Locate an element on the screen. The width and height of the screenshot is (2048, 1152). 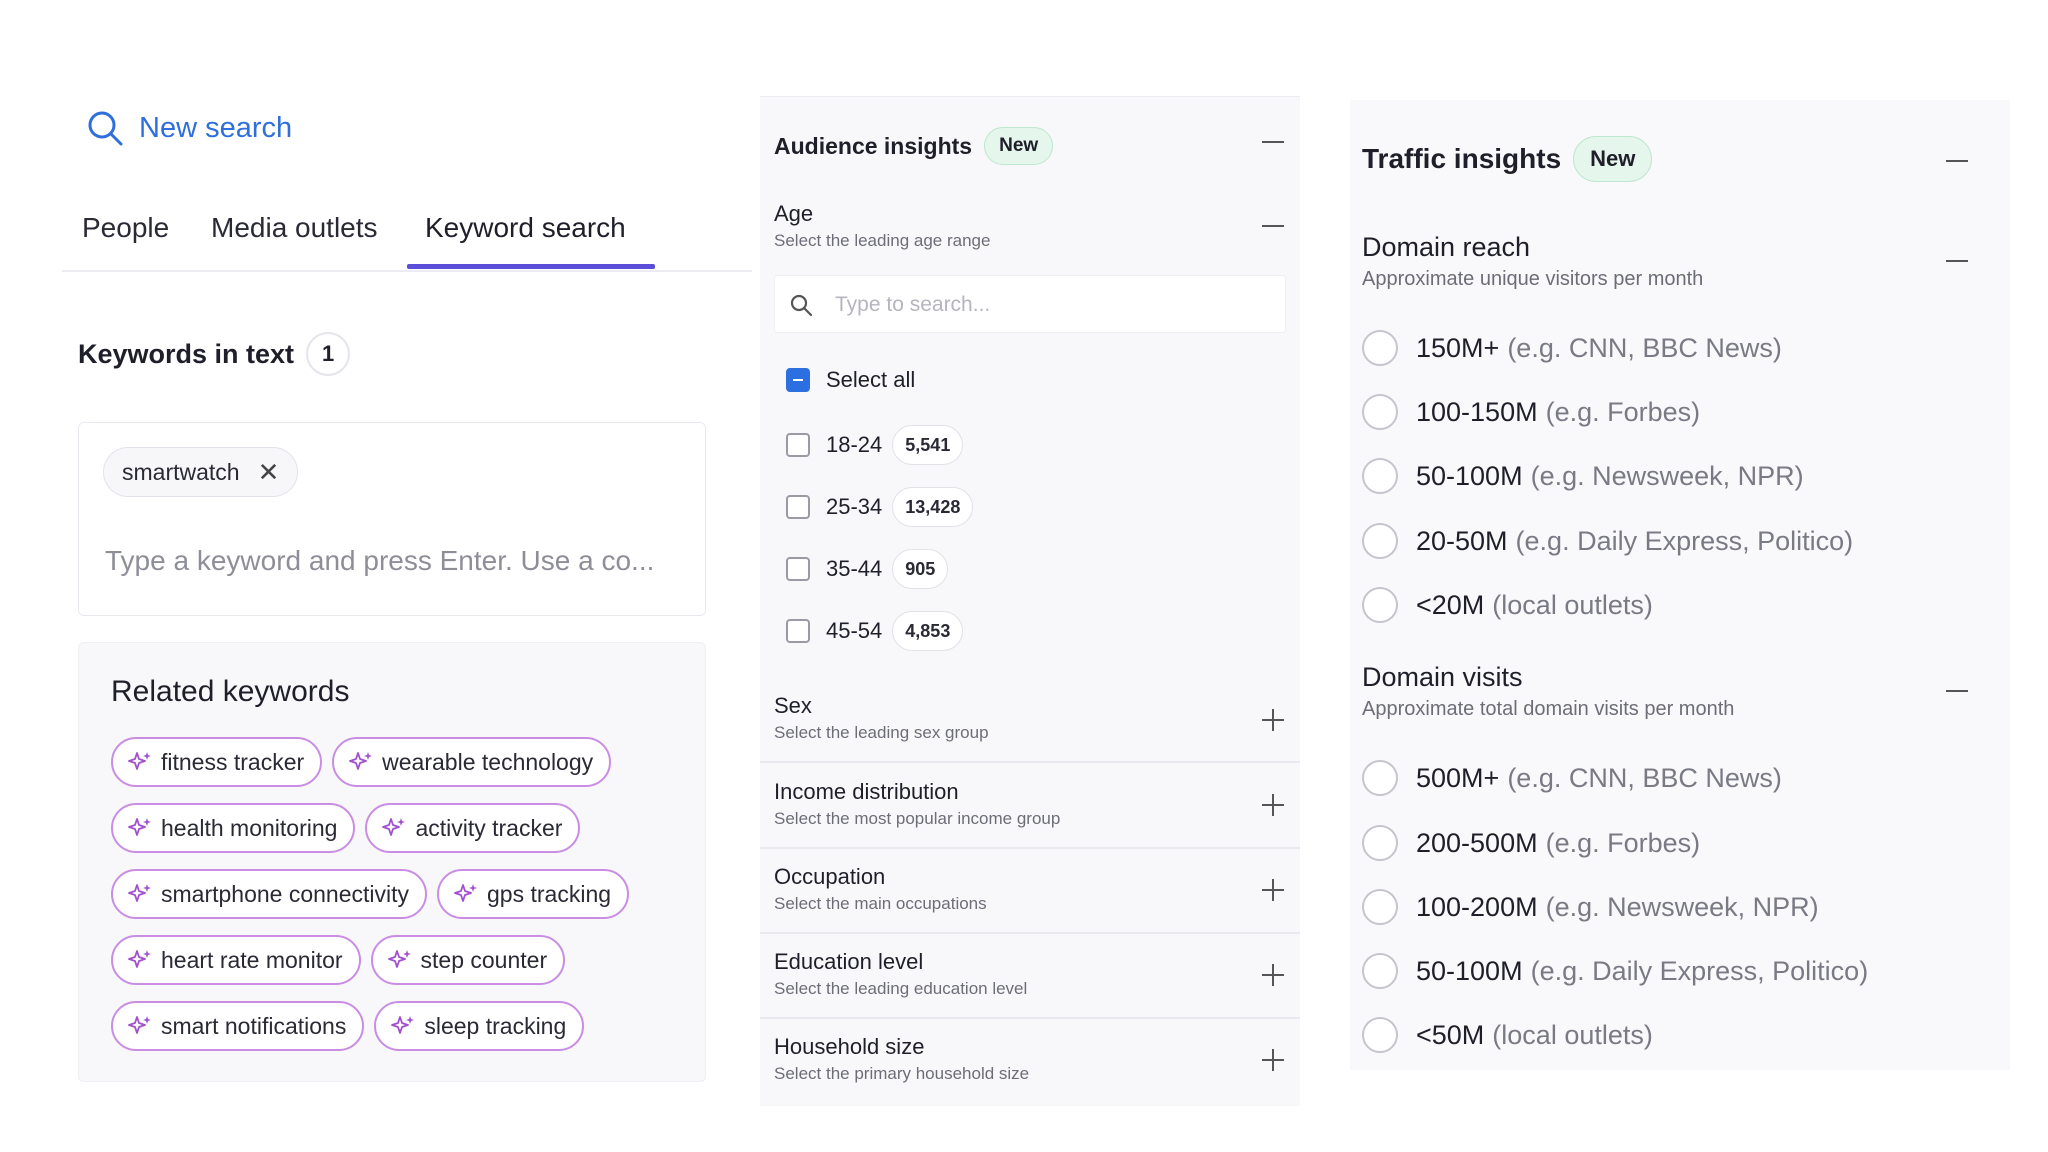
related-keyword-pill: sleep tracking is located at coordinates (479, 1026).